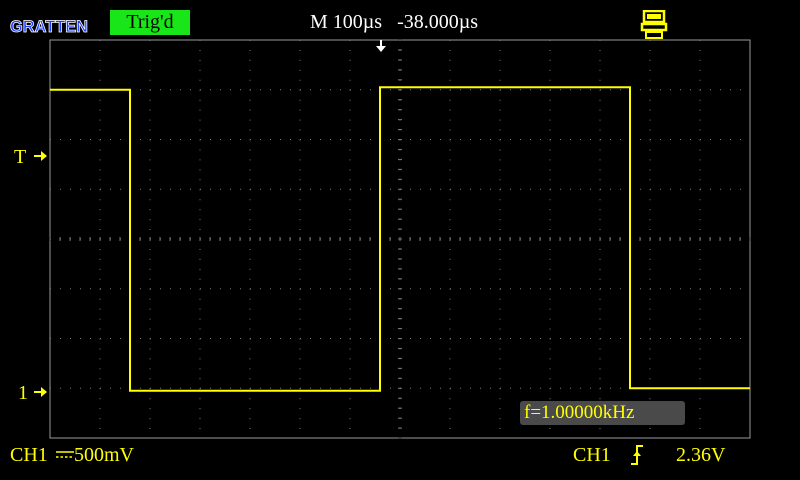  Describe the element at coordinates (23, 393) in the screenshot. I see `ch1-ground-marker-label: 1` at that location.